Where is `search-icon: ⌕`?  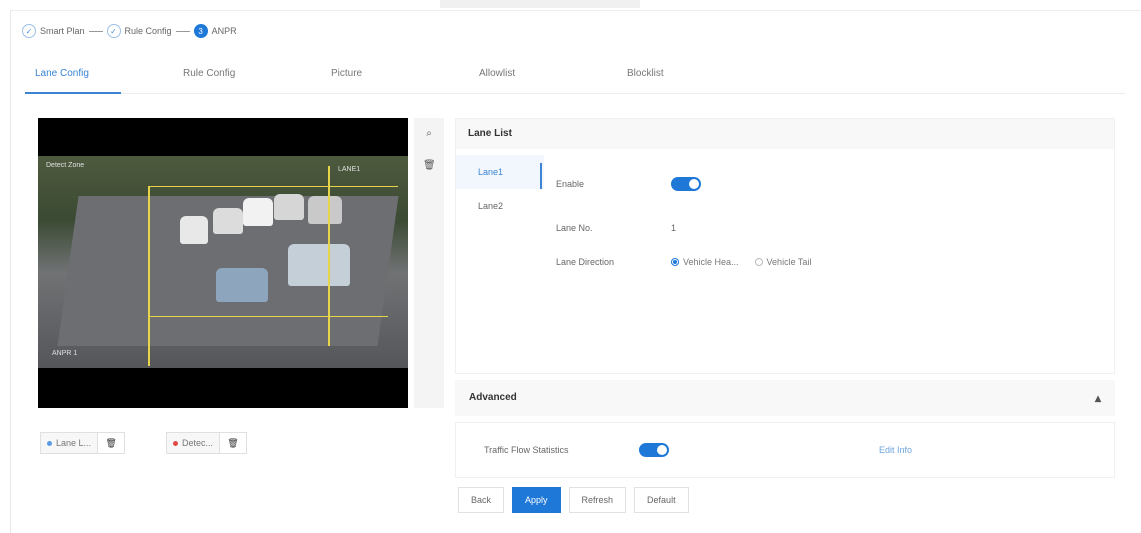 search-icon: ⌕ is located at coordinates (429, 134).